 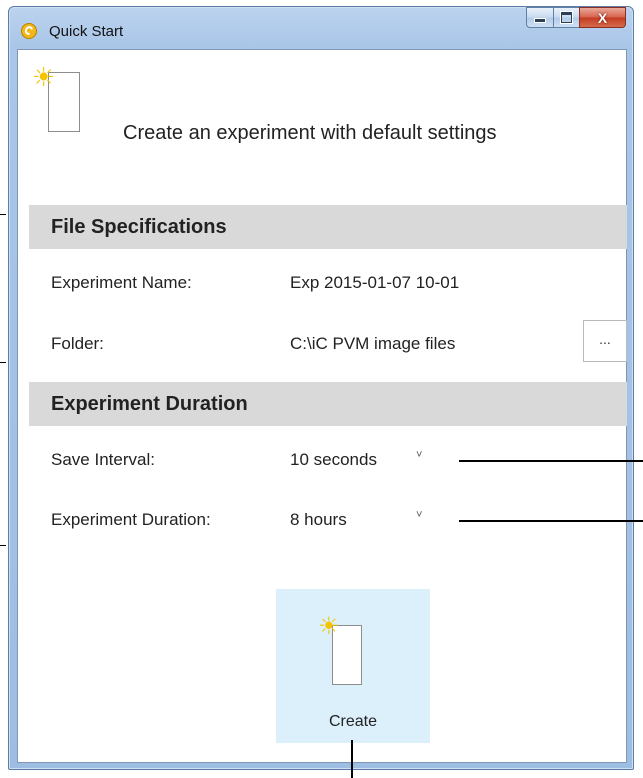 I want to click on create-button-label: Create, so click(x=353, y=721).